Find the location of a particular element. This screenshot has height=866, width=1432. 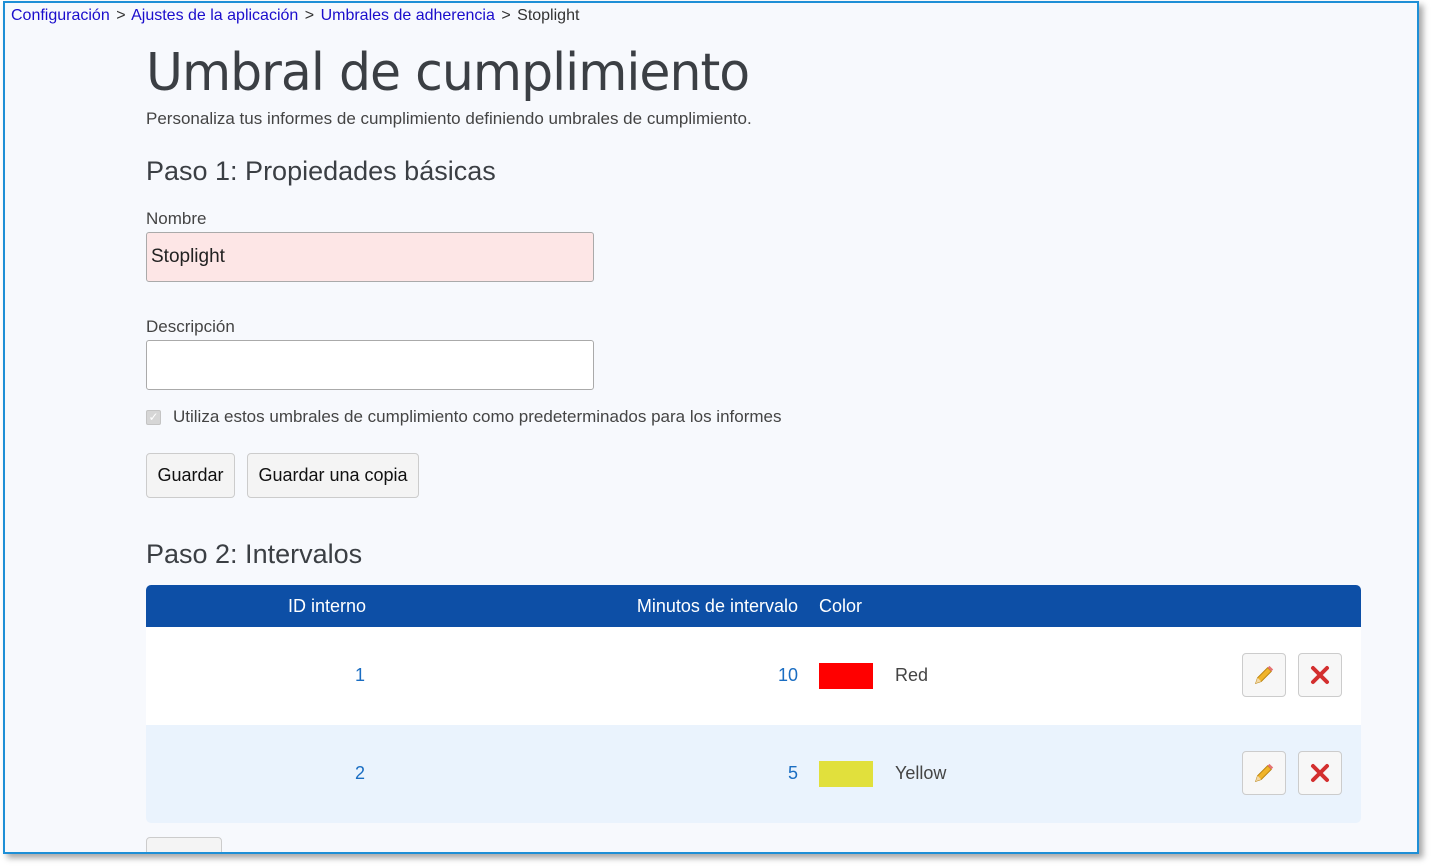

row-color-name: Yellow is located at coordinates (921, 773).